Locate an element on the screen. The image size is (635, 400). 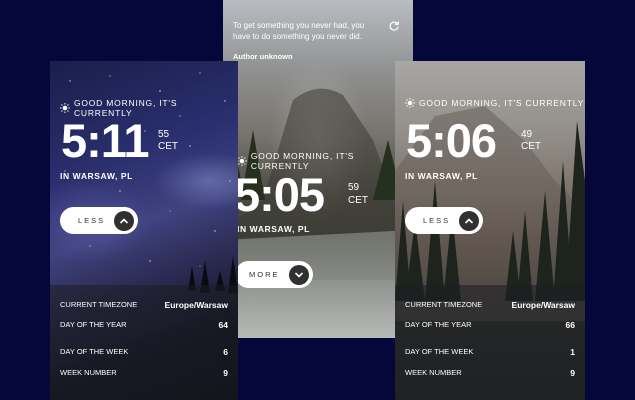
detail-row-day-of-week: DAY OF THE WEEK 6 is located at coordinates (144, 352).